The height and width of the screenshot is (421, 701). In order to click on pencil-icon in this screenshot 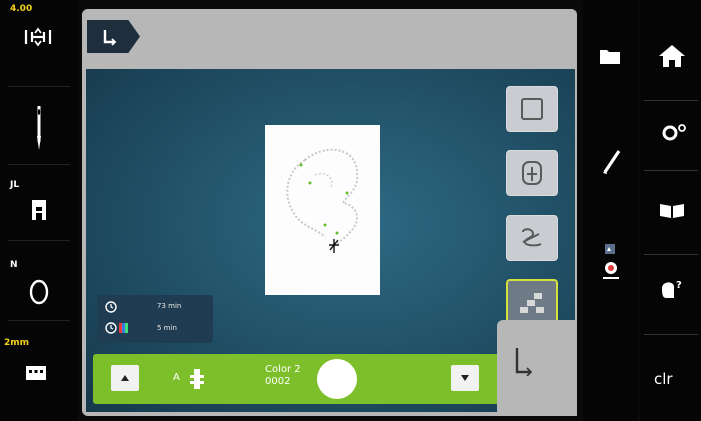, I will do `click(612, 162)`.